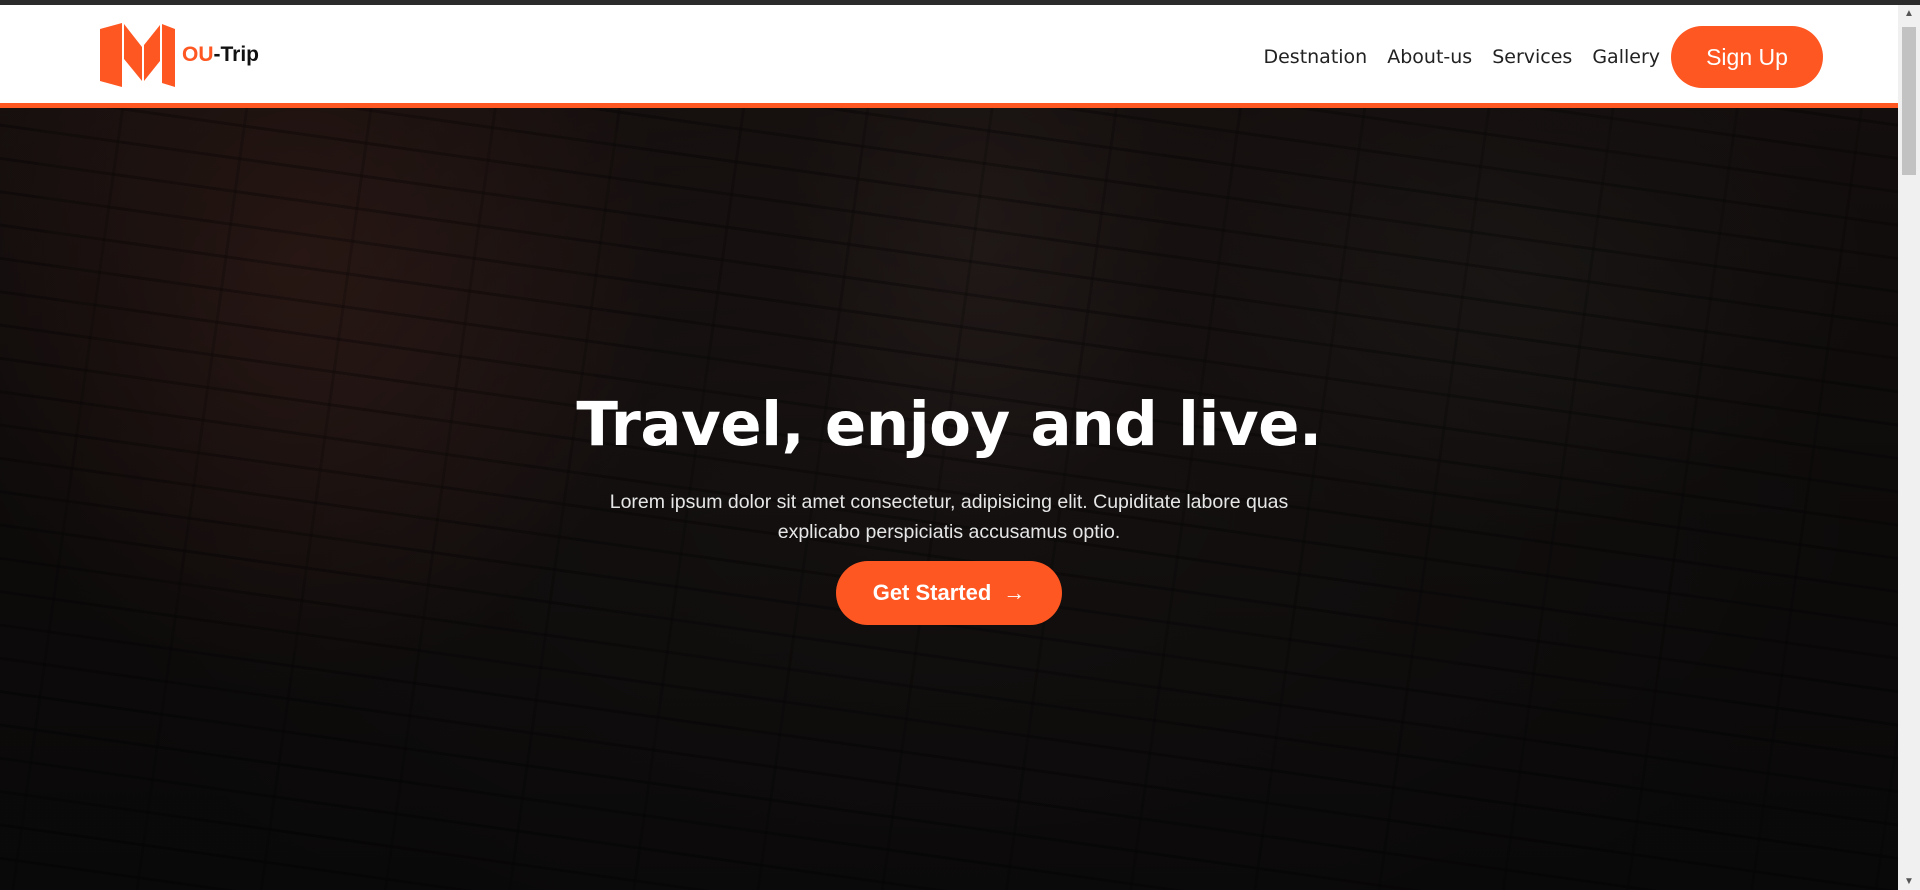 The height and width of the screenshot is (890, 1920). I want to click on nav-link-services: Services, so click(1532, 57).